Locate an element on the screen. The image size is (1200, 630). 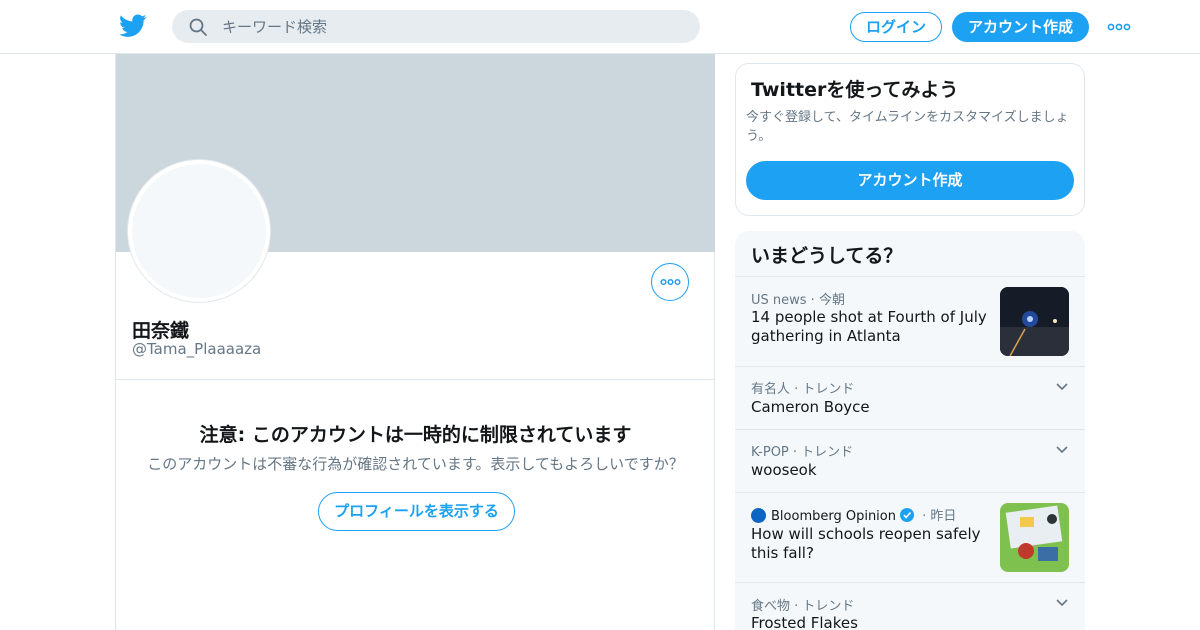
restriction-warning-text: このアカウントは不審な行為が確認されています。表示してもよろしいですか？ is located at coordinates (415, 464).